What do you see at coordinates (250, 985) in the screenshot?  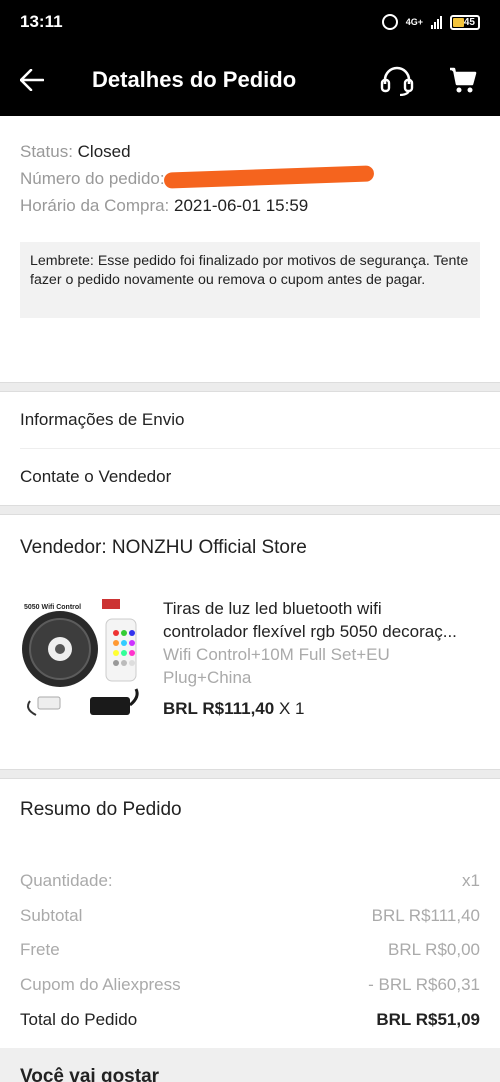 I see `summary-row: Cupom do Aliexpress - BRL R$60,31` at bounding box center [250, 985].